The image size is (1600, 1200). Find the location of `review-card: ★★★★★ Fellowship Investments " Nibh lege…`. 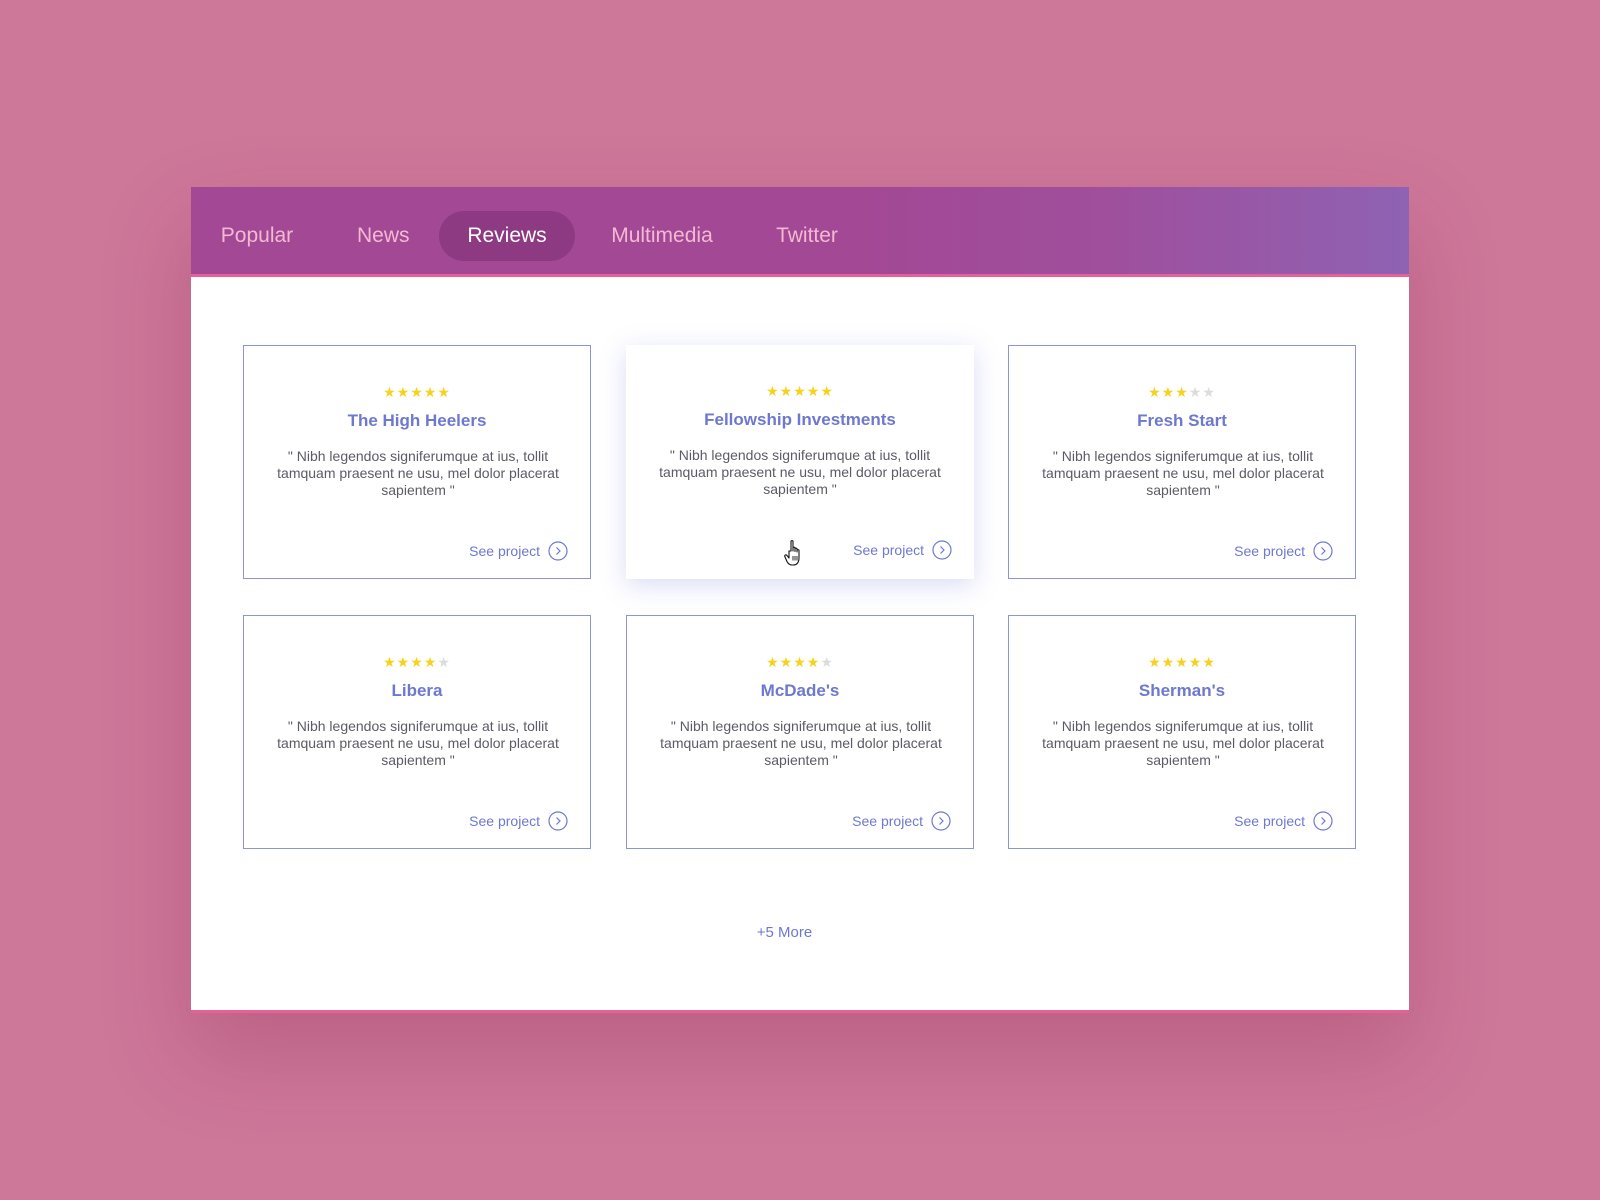

review-card: ★★★★★ Fellowship Investments " Nibh lege… is located at coordinates (800, 462).